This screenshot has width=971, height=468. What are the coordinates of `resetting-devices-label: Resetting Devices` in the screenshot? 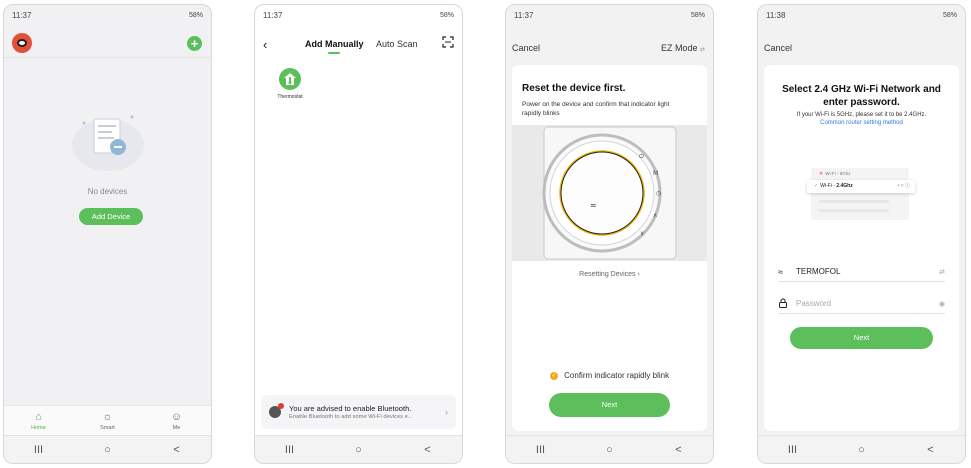 It's located at (607, 274).